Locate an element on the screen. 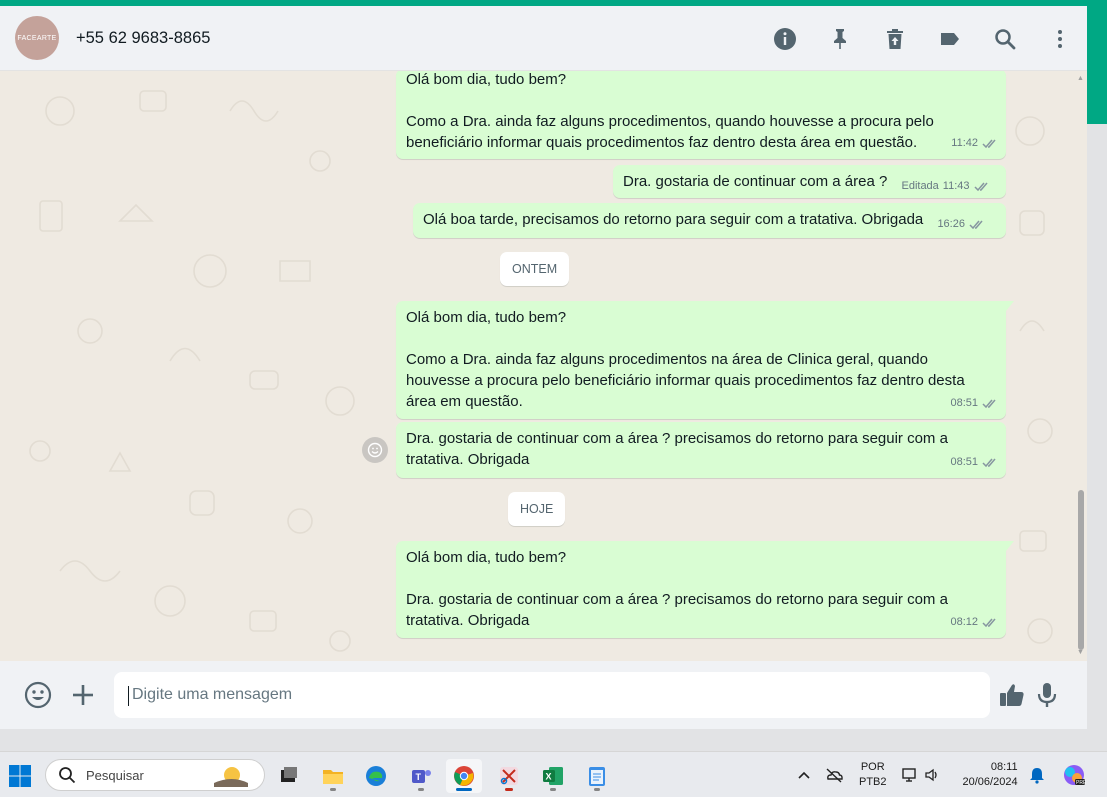 This screenshot has height=797, width=1107. delete-icon is located at coordinates (894, 39).